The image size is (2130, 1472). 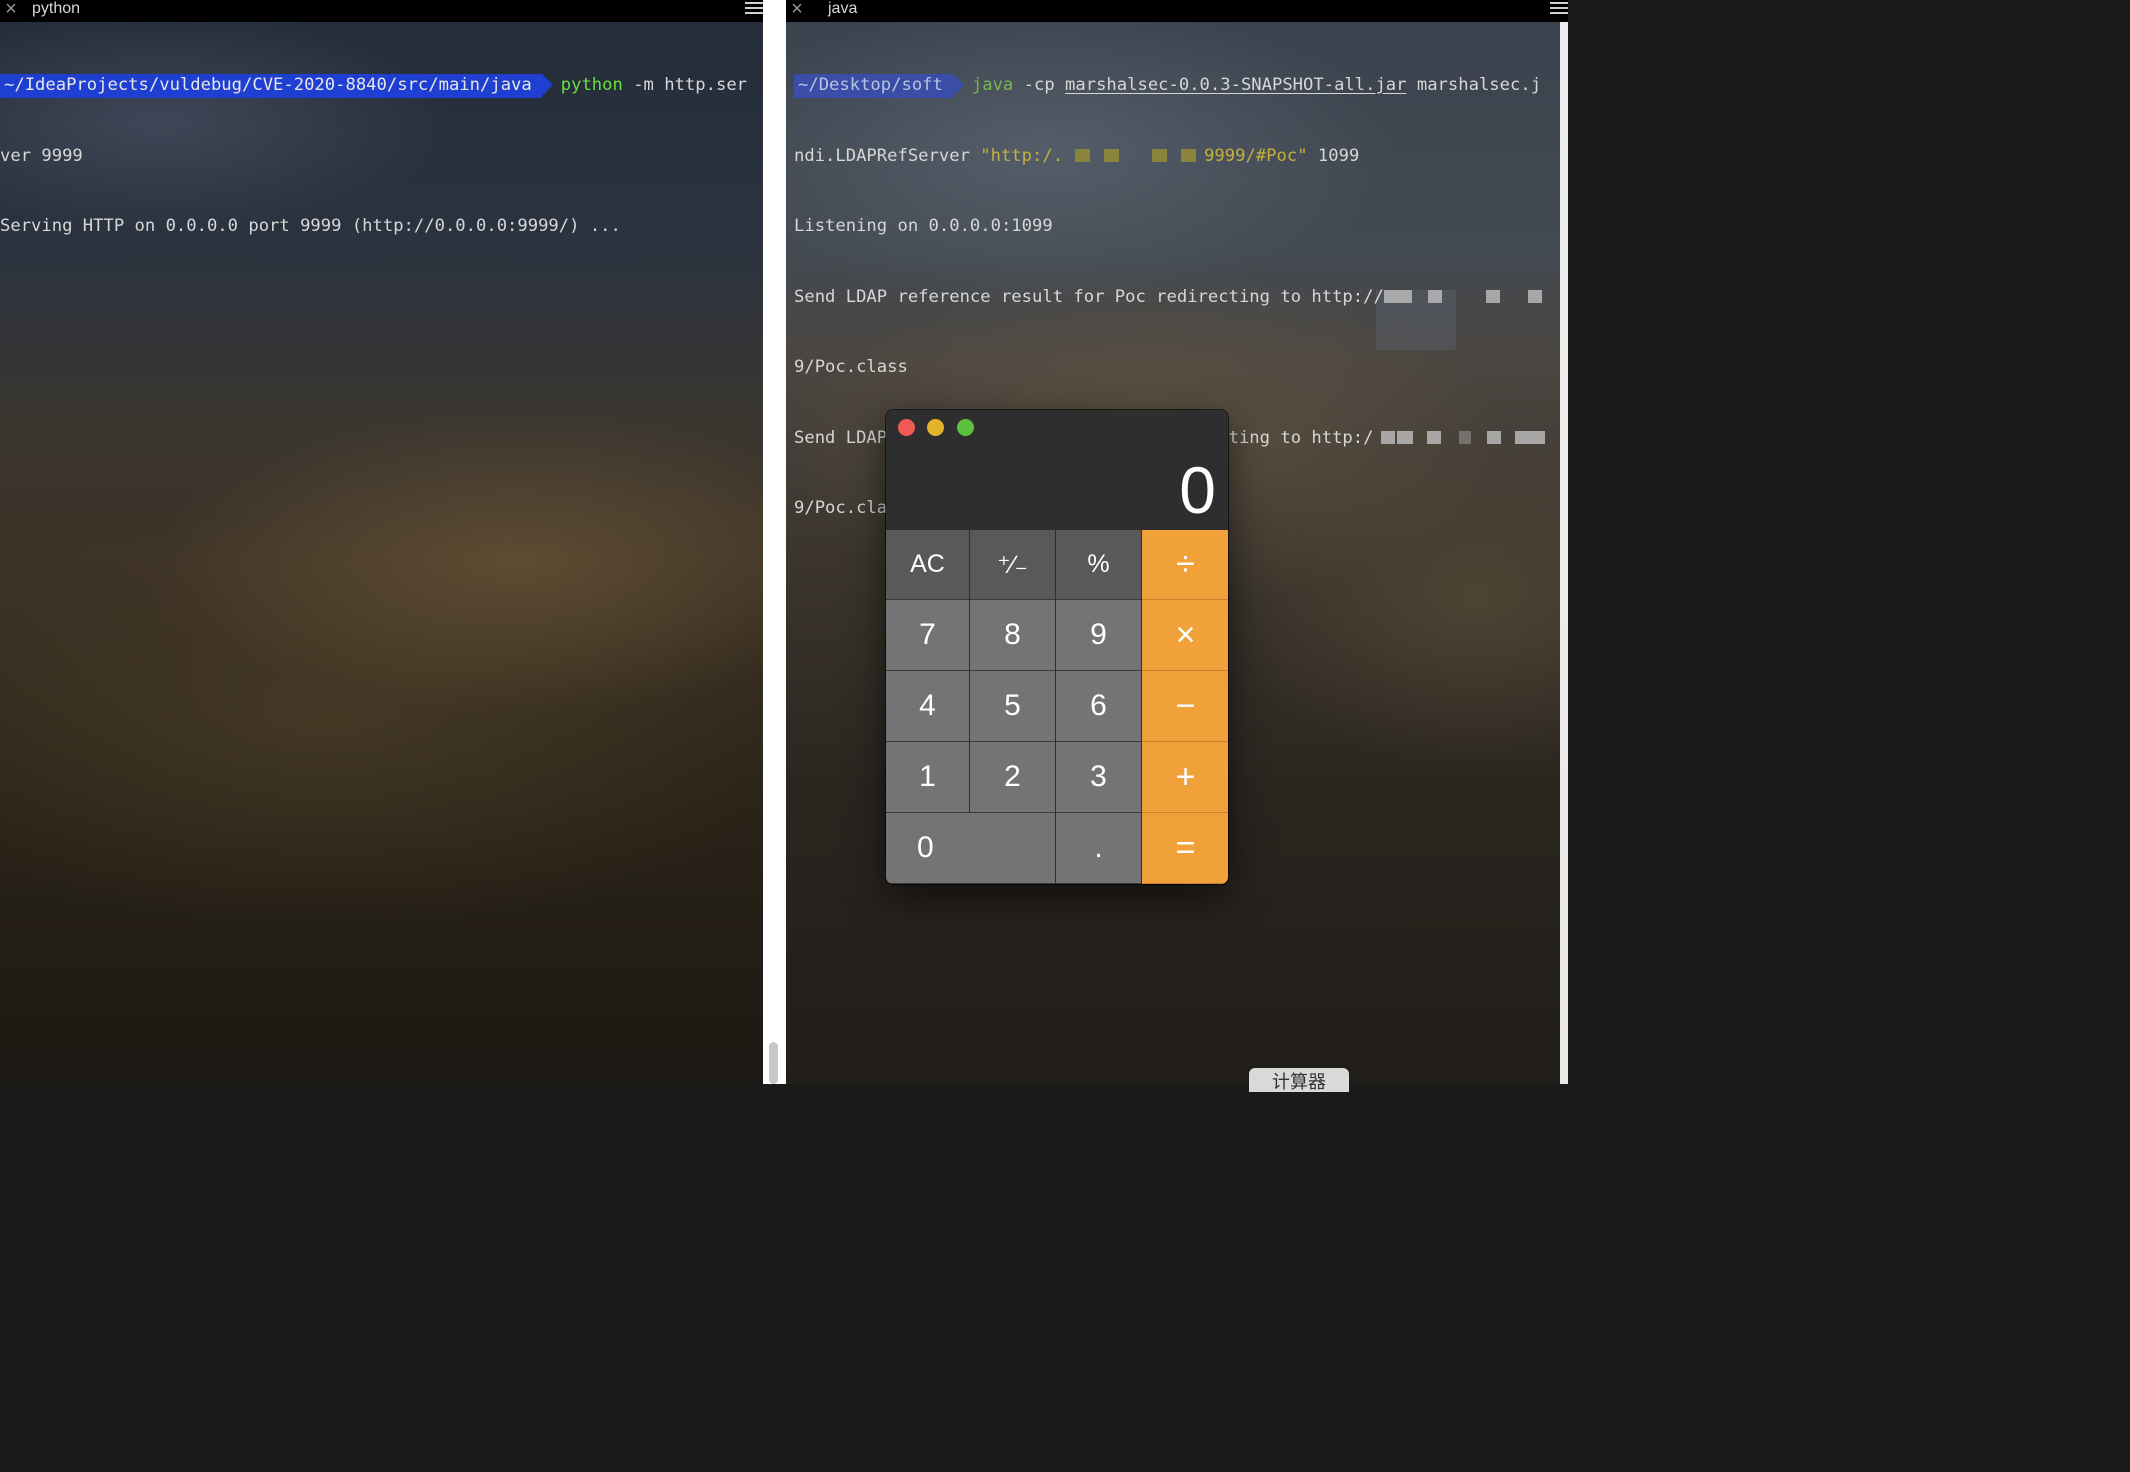 What do you see at coordinates (1564, 553) in the screenshot?
I see `scrollbar-track` at bounding box center [1564, 553].